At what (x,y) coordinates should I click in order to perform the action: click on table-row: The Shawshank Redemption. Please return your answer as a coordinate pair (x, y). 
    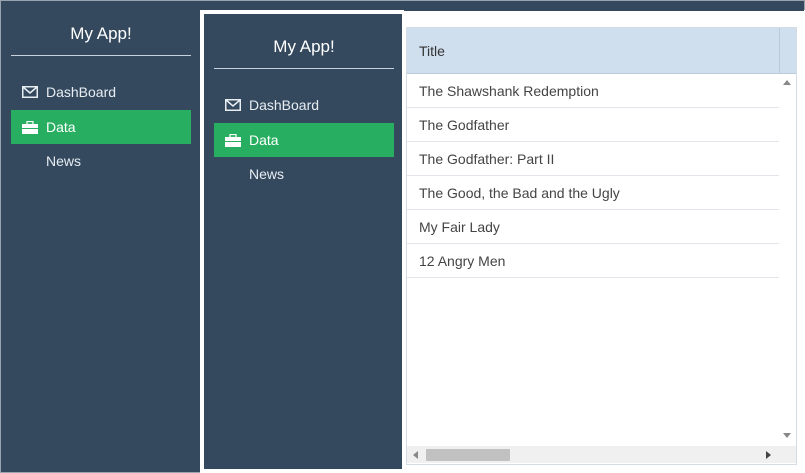
    Looking at the image, I should click on (593, 91).